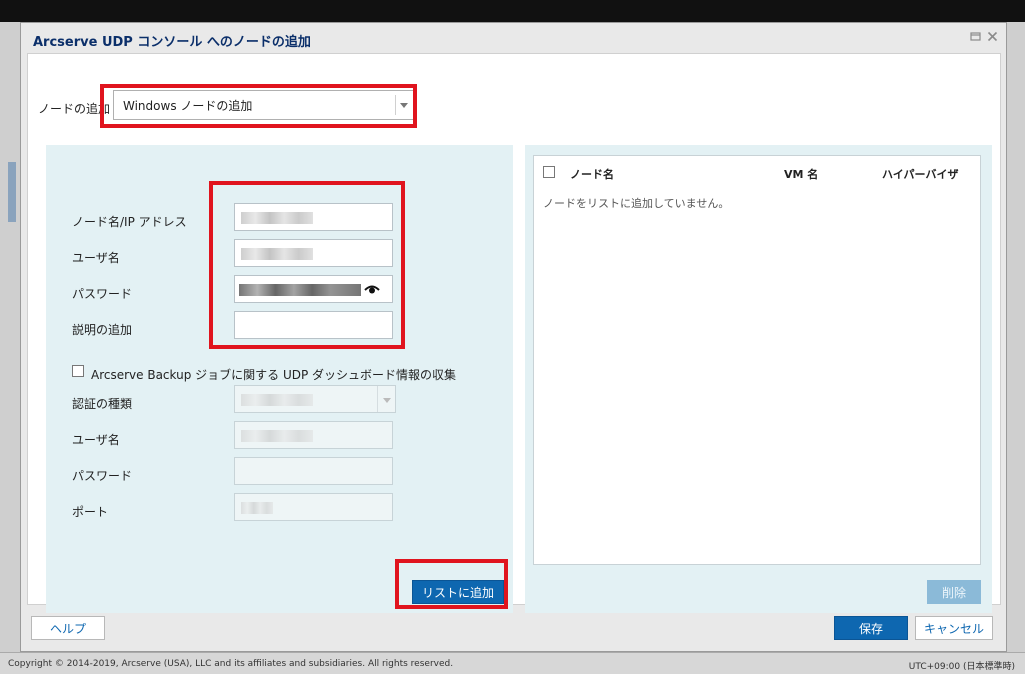 This screenshot has width=1025, height=674. What do you see at coordinates (961, 667) in the screenshot?
I see `timezone-text: UTC+09:00 (日本標準時)` at bounding box center [961, 667].